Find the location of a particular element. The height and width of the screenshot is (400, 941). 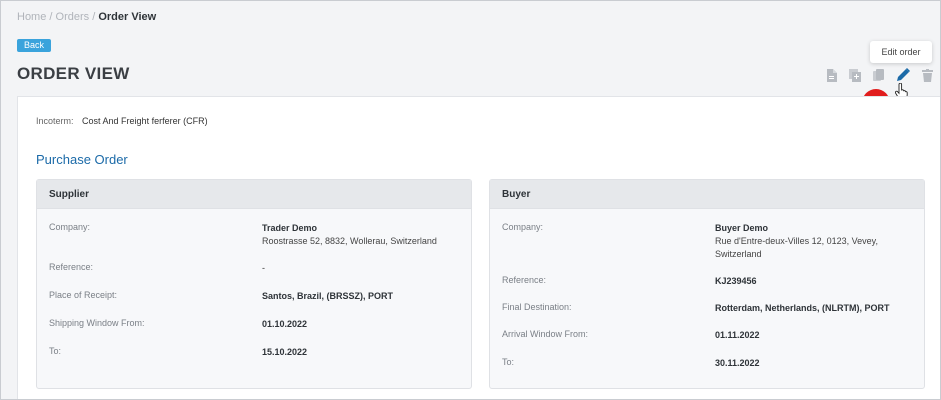

breadcrumb-home-link: Home is located at coordinates (31, 17).